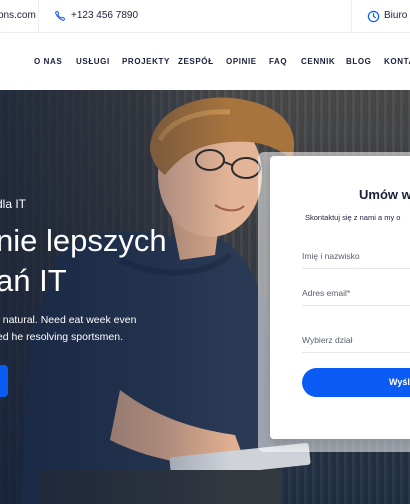 The width and height of the screenshot is (410, 504). Describe the element at coordinates (373, 16) in the screenshot. I see `clock-icon` at that location.